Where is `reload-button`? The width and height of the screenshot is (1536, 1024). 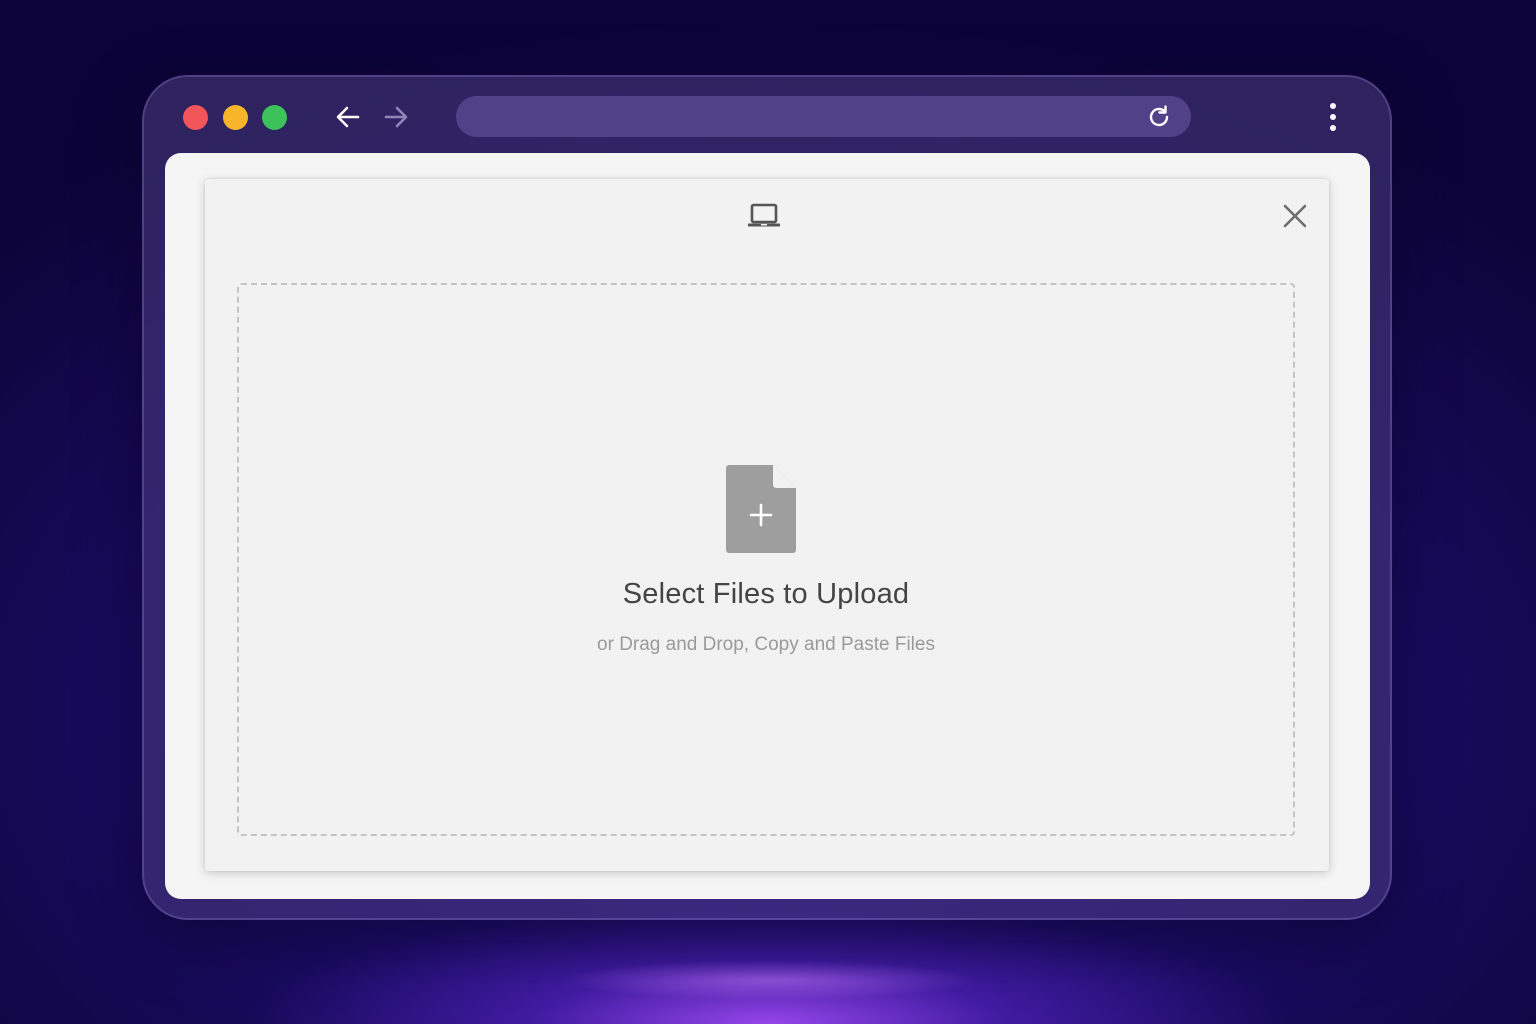 reload-button is located at coordinates (1159, 117).